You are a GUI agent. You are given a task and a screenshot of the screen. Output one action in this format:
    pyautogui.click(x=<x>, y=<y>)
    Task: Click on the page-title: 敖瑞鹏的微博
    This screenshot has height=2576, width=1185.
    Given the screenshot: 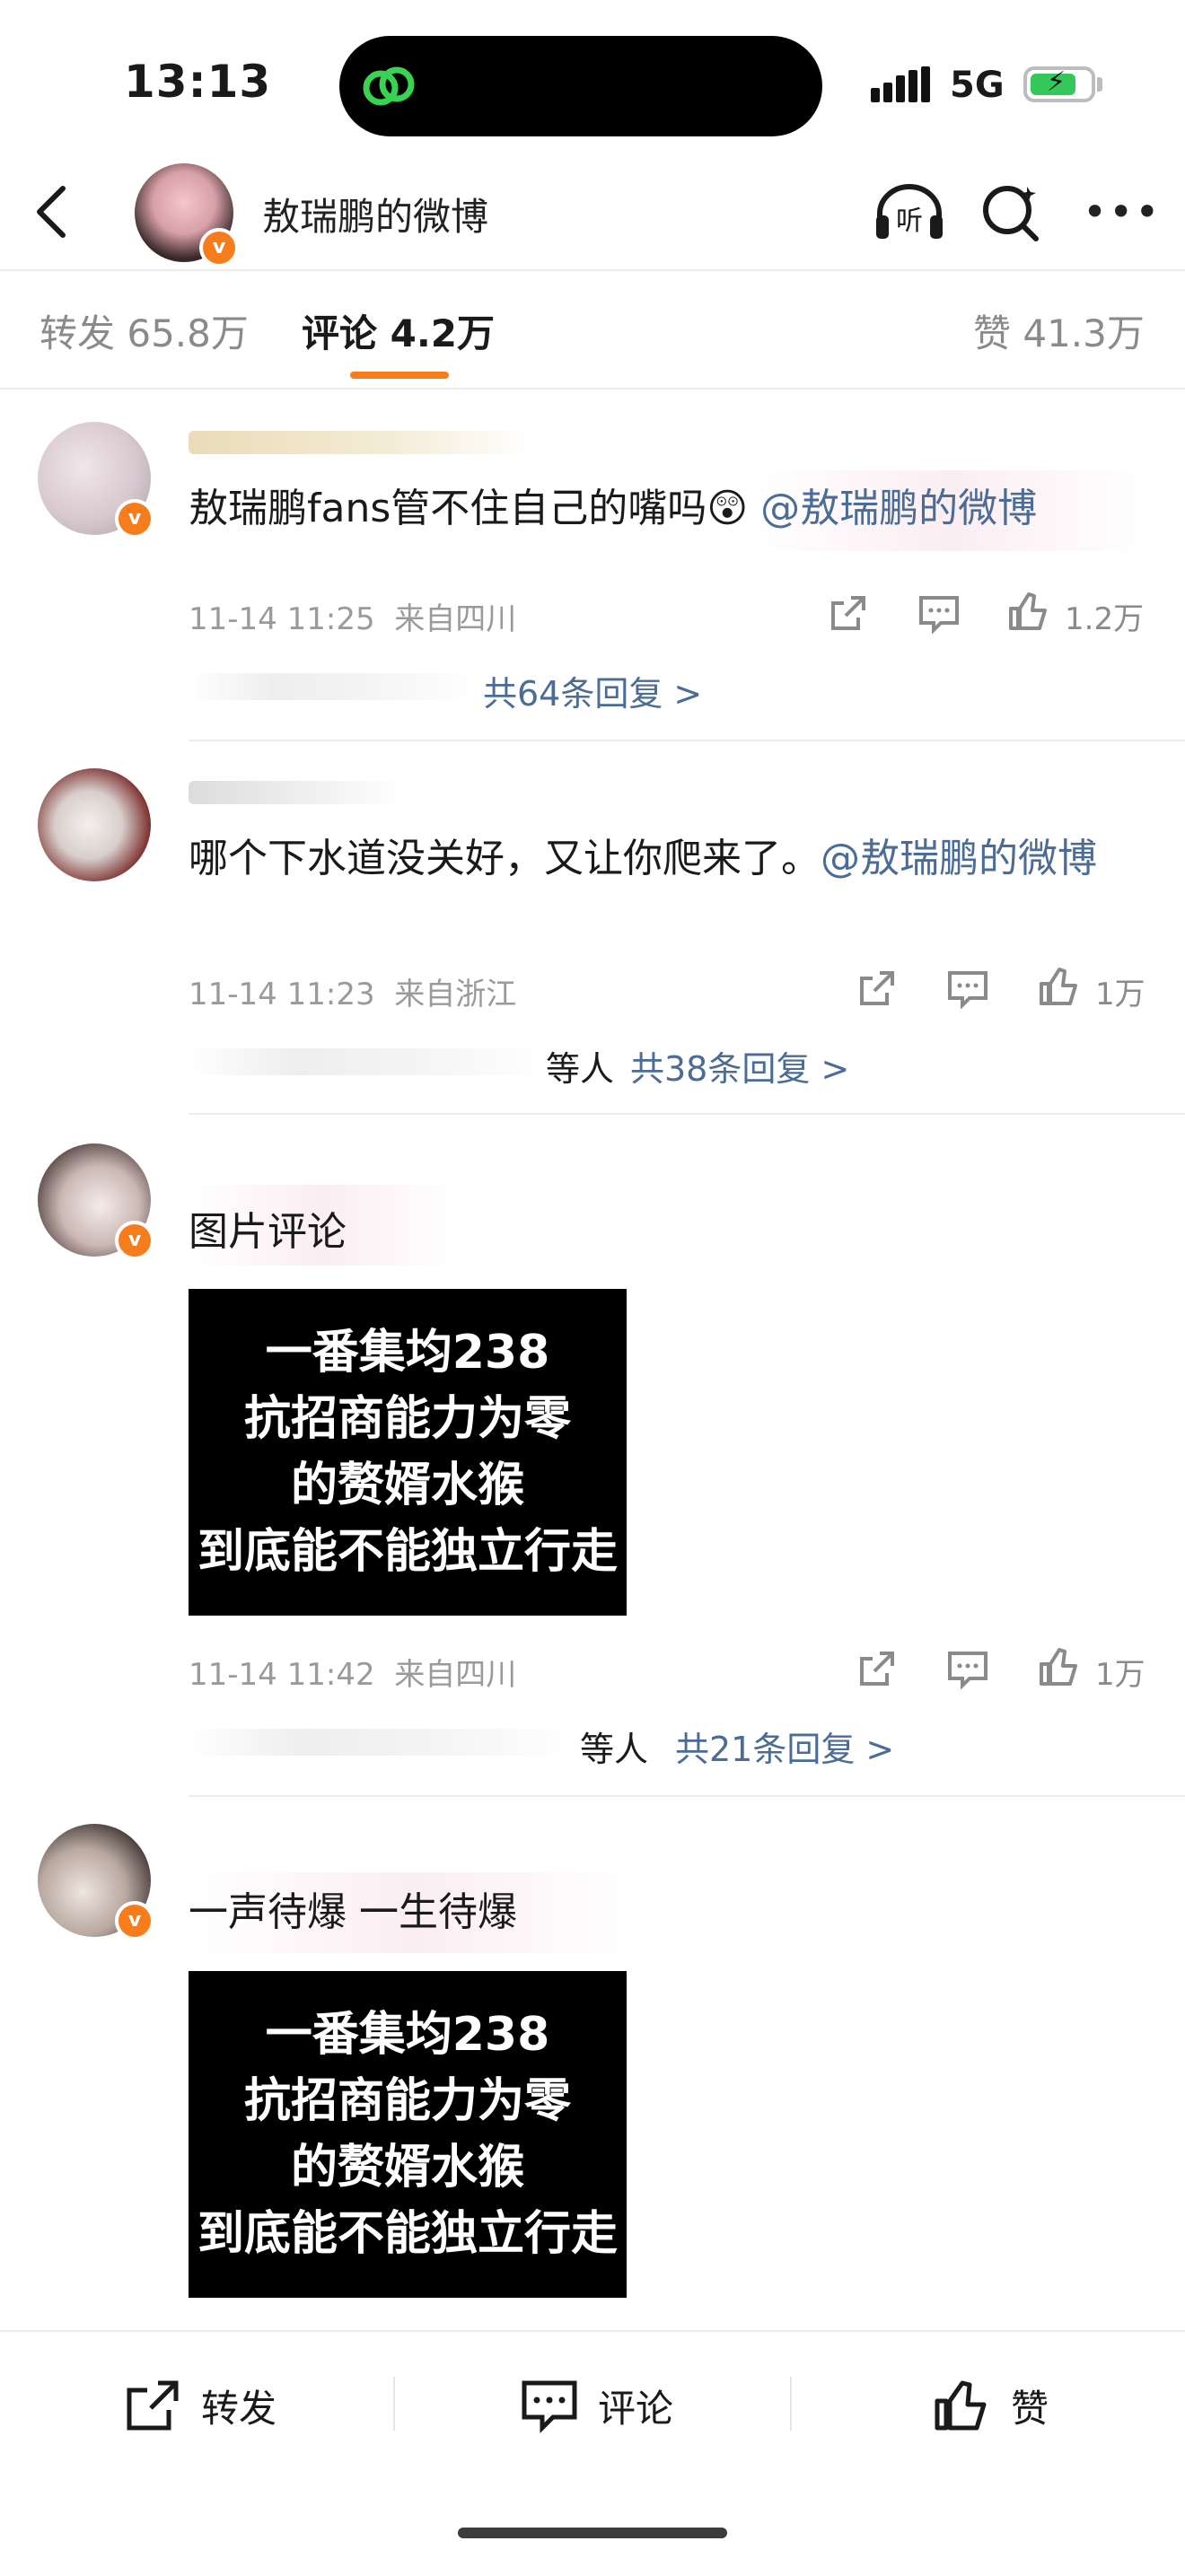 What is the action you would take?
    pyautogui.click(x=375, y=214)
    